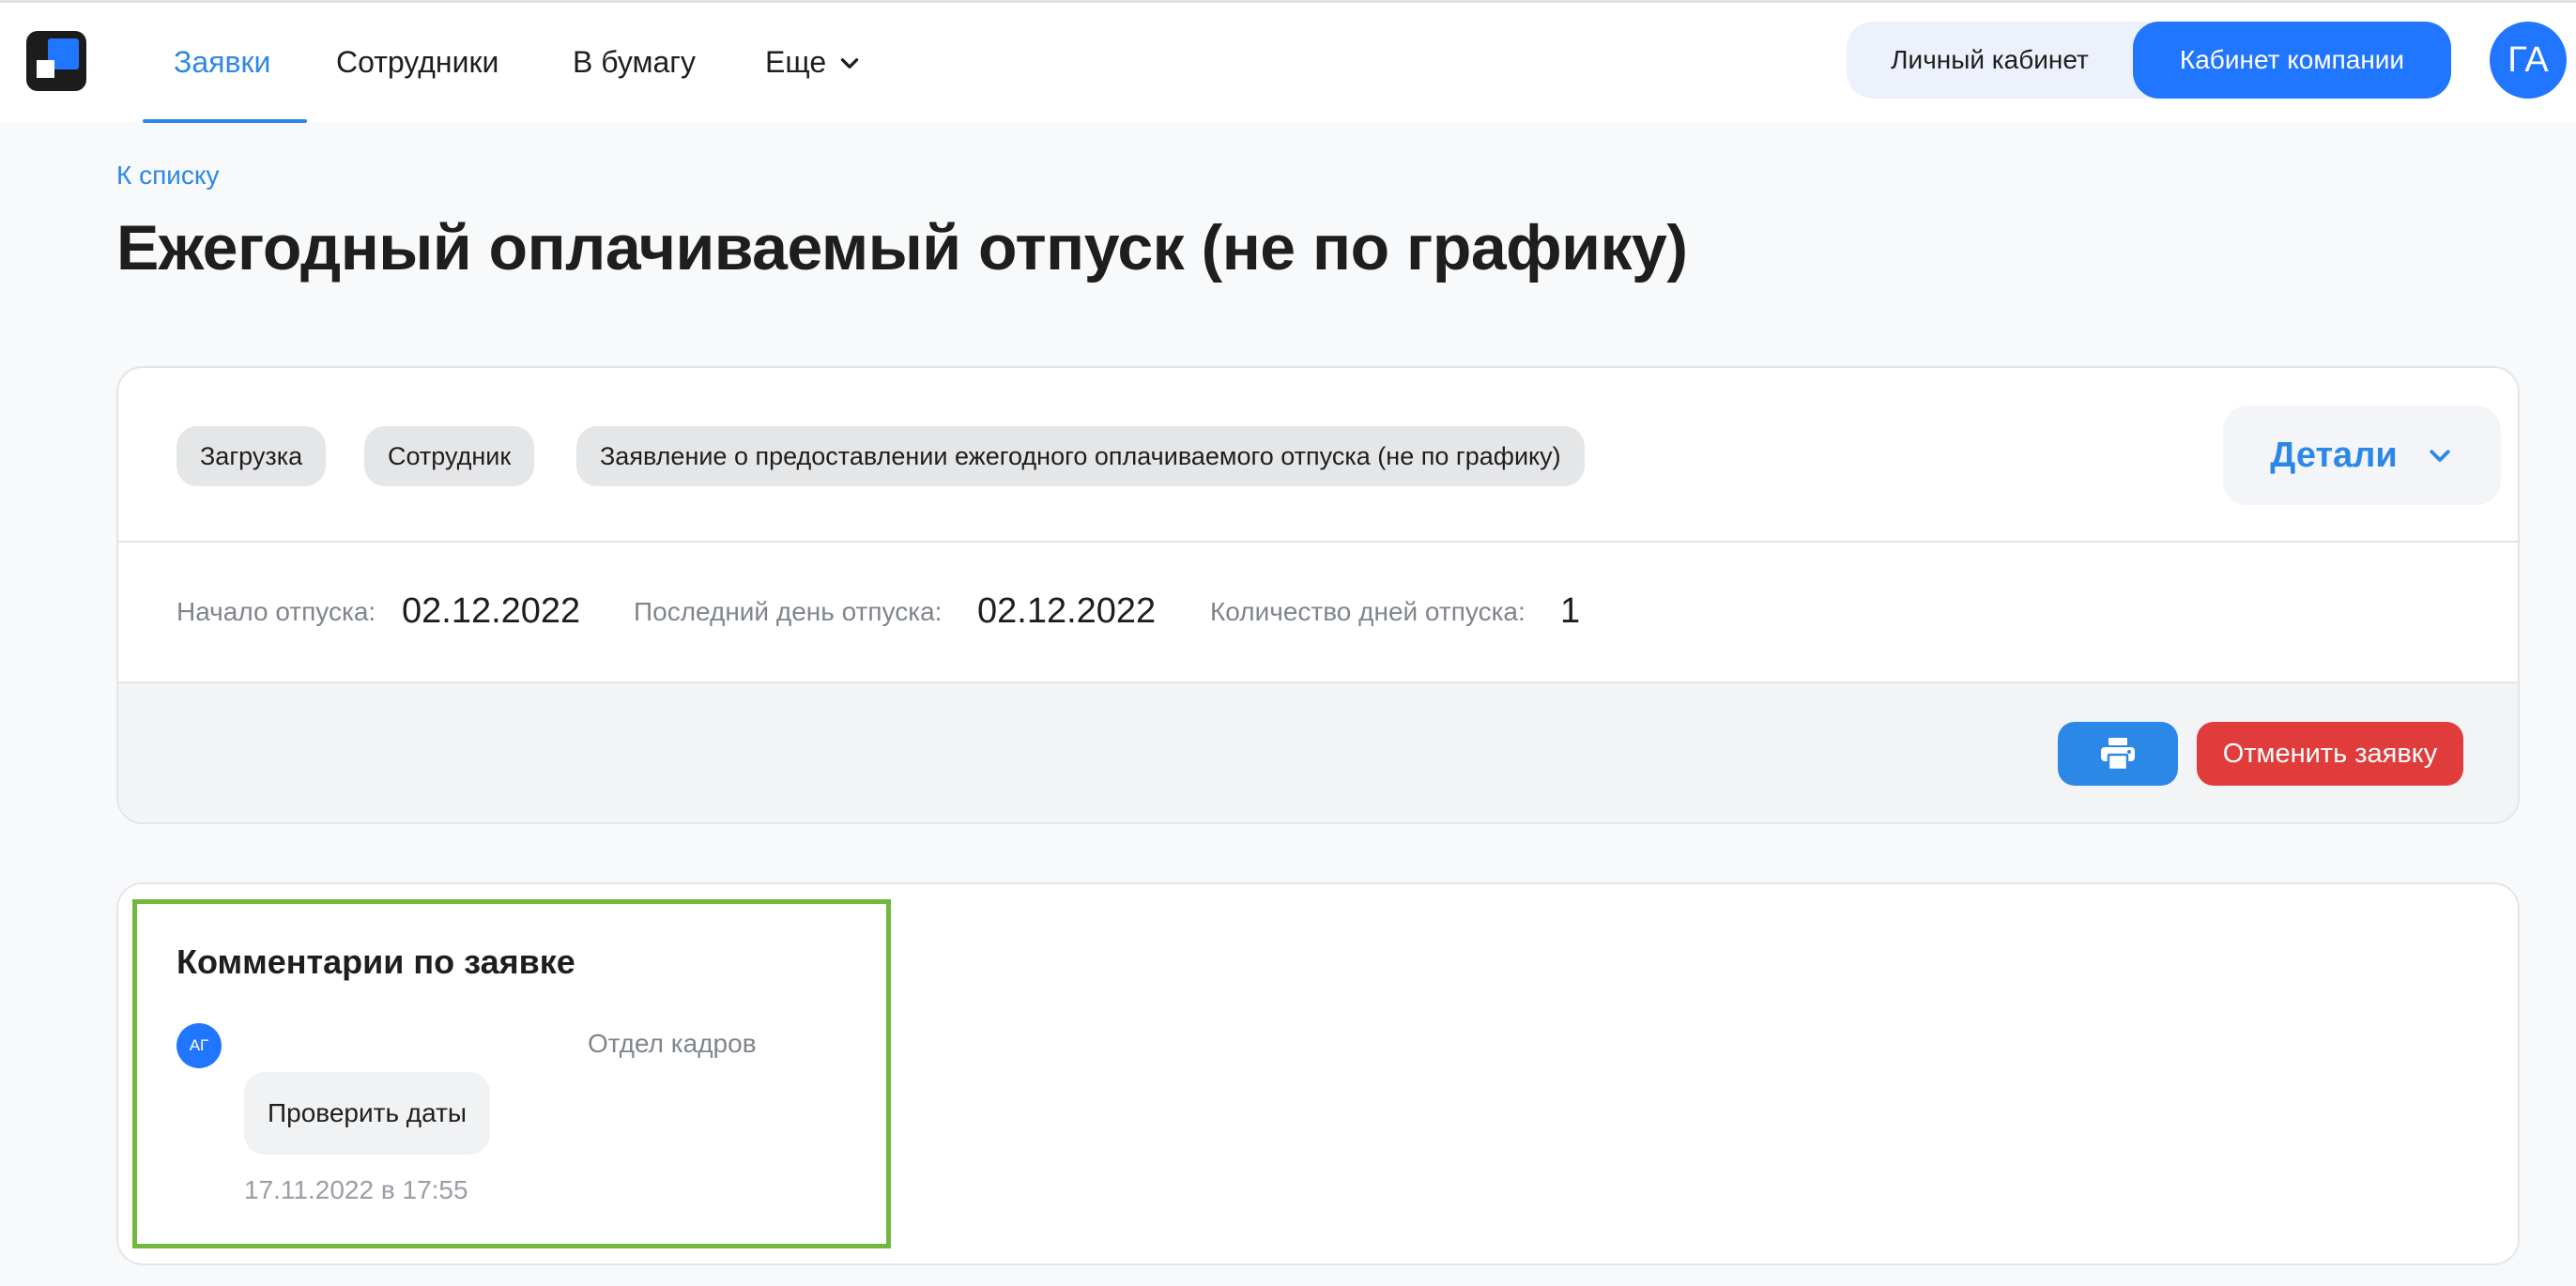 The image size is (2576, 1286). What do you see at coordinates (450, 456) in the screenshot?
I see `tag-employee: Сотрудник` at bounding box center [450, 456].